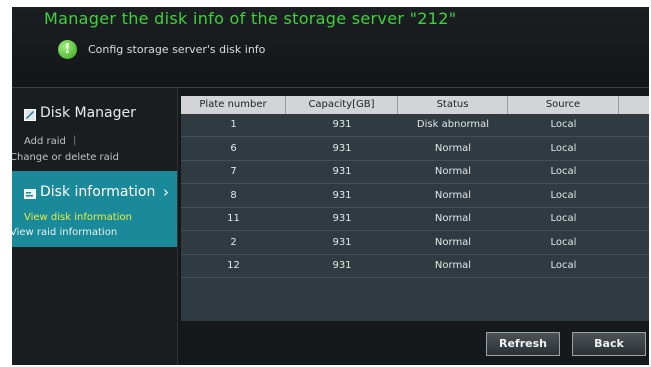 This screenshot has width=651, height=367. Describe the element at coordinates (233, 105) in the screenshot. I see `column-header-plate-number: Plate number` at that location.